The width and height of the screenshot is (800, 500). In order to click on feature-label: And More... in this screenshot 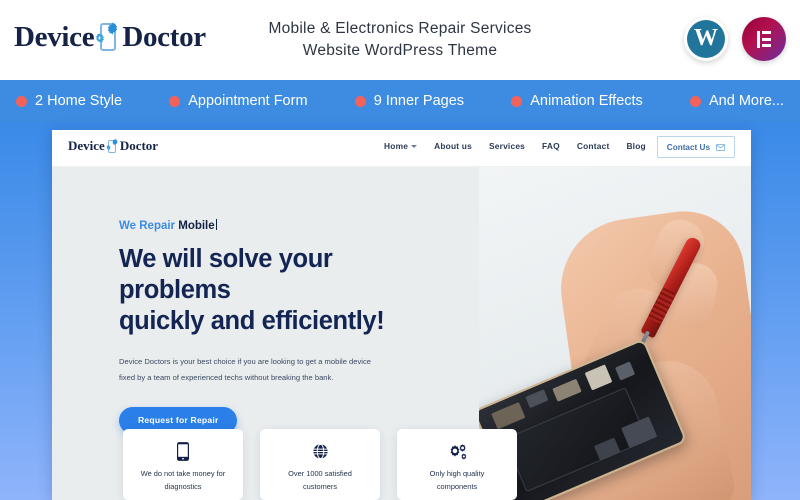, I will do `click(746, 101)`.